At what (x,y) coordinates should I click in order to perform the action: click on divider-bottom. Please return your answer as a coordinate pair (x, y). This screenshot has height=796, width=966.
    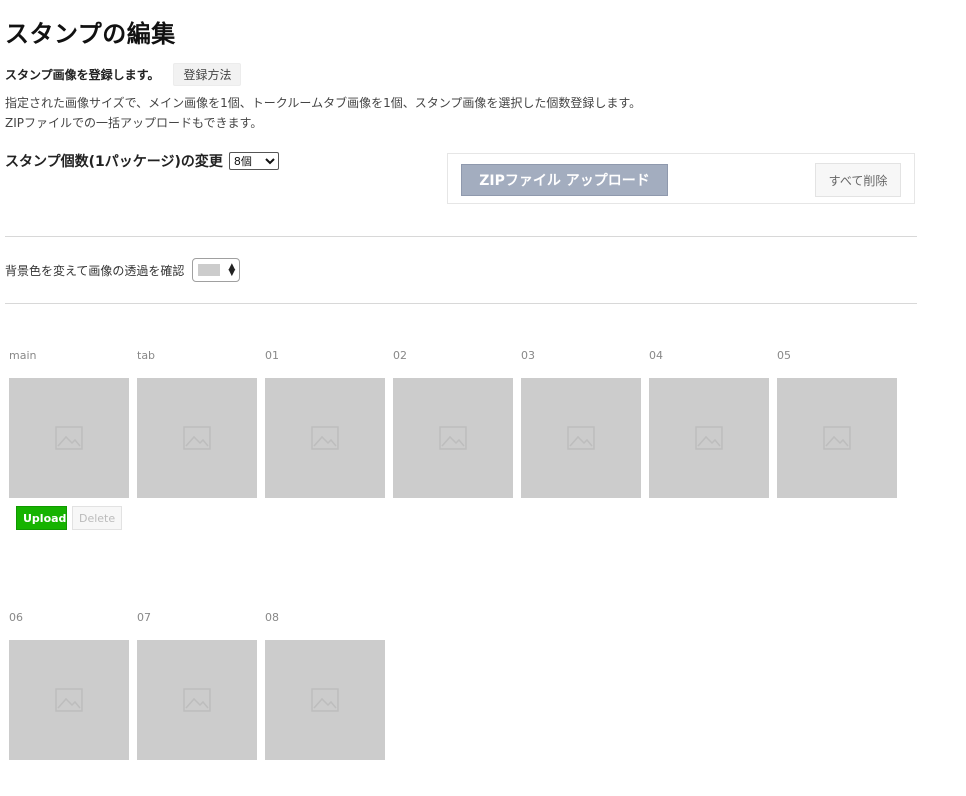
    Looking at the image, I should click on (461, 303).